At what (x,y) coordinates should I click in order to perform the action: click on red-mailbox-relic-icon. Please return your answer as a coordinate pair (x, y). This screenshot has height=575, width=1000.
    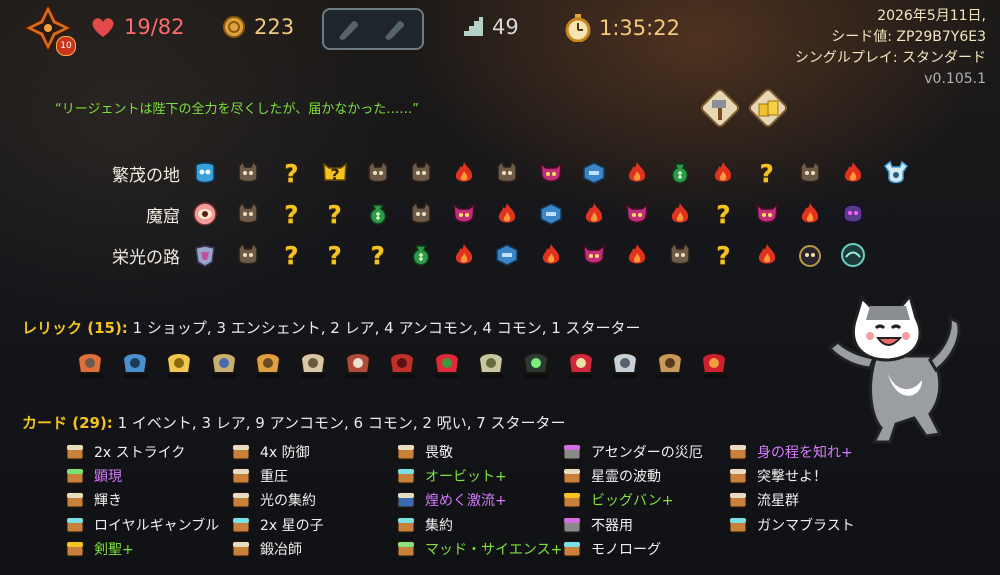
    Looking at the image, I should click on (402, 363).